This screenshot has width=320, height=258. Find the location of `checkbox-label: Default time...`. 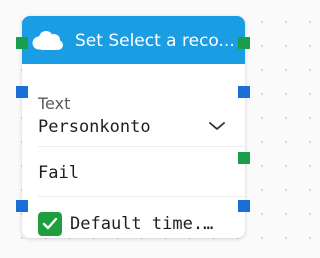

checkbox-label: Default time... is located at coordinates (146, 224).